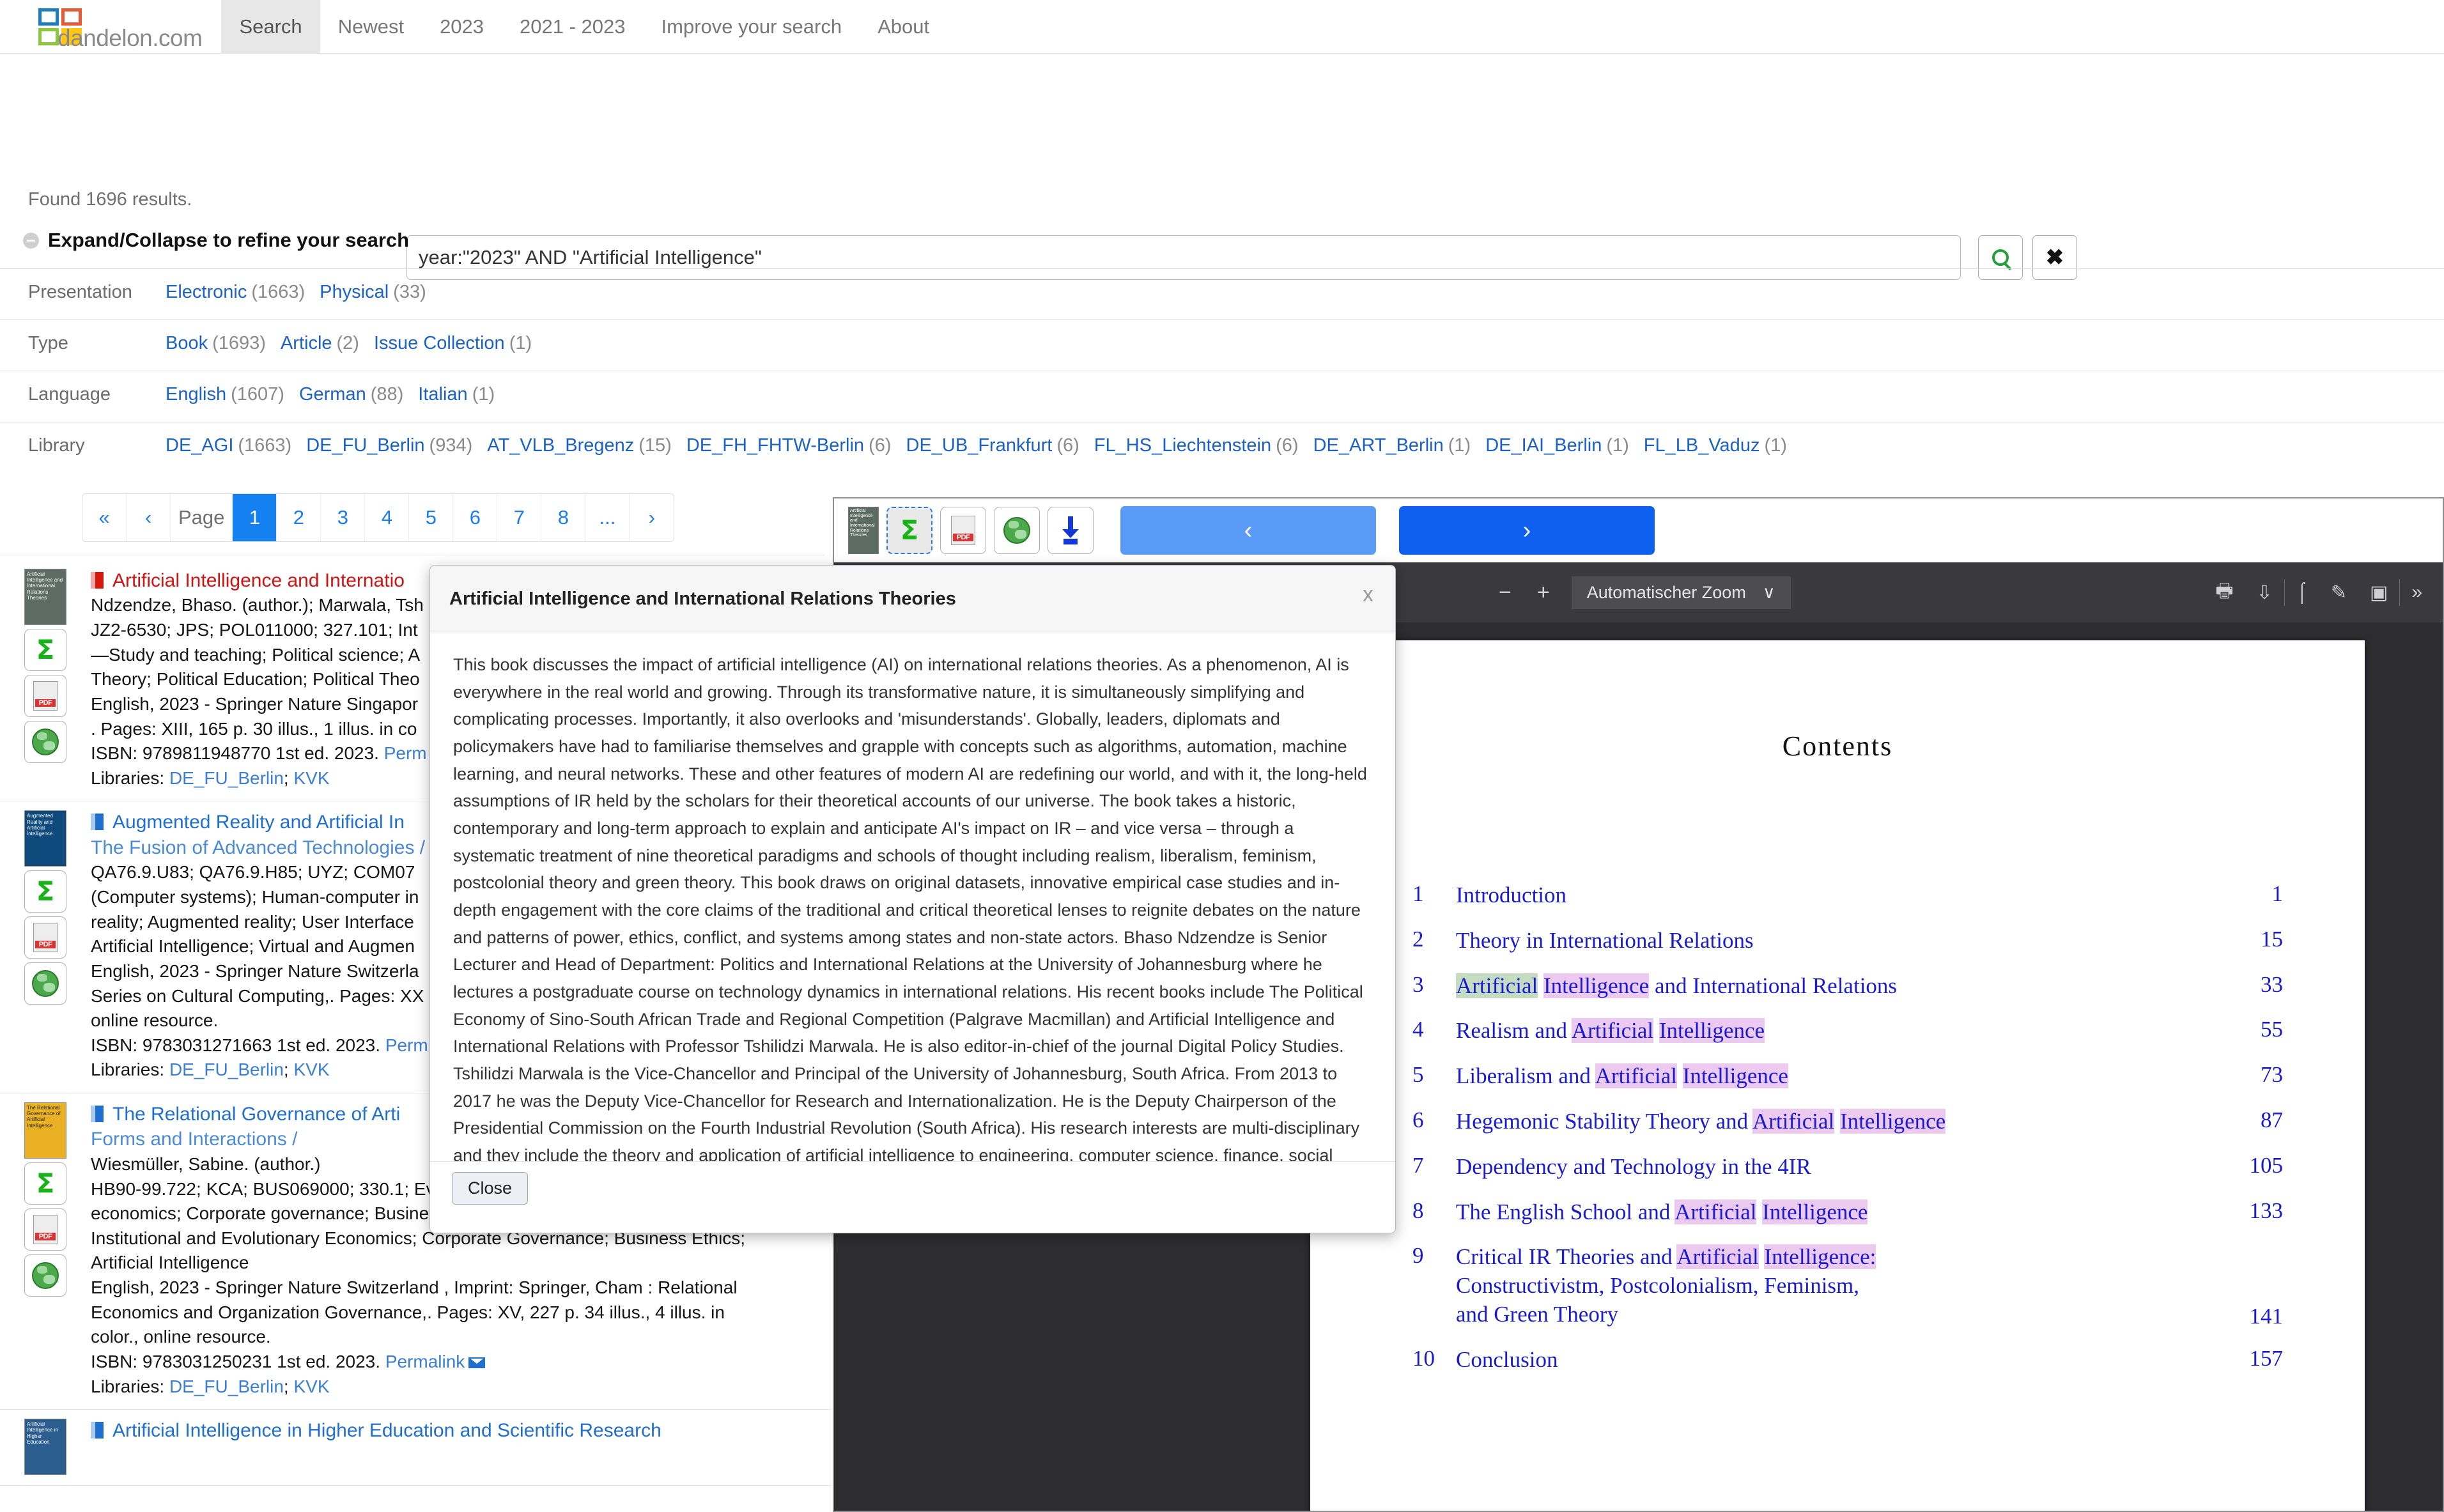  What do you see at coordinates (199, 446) in the screenshot?
I see `facet-value-de-agi: DE_AGI` at bounding box center [199, 446].